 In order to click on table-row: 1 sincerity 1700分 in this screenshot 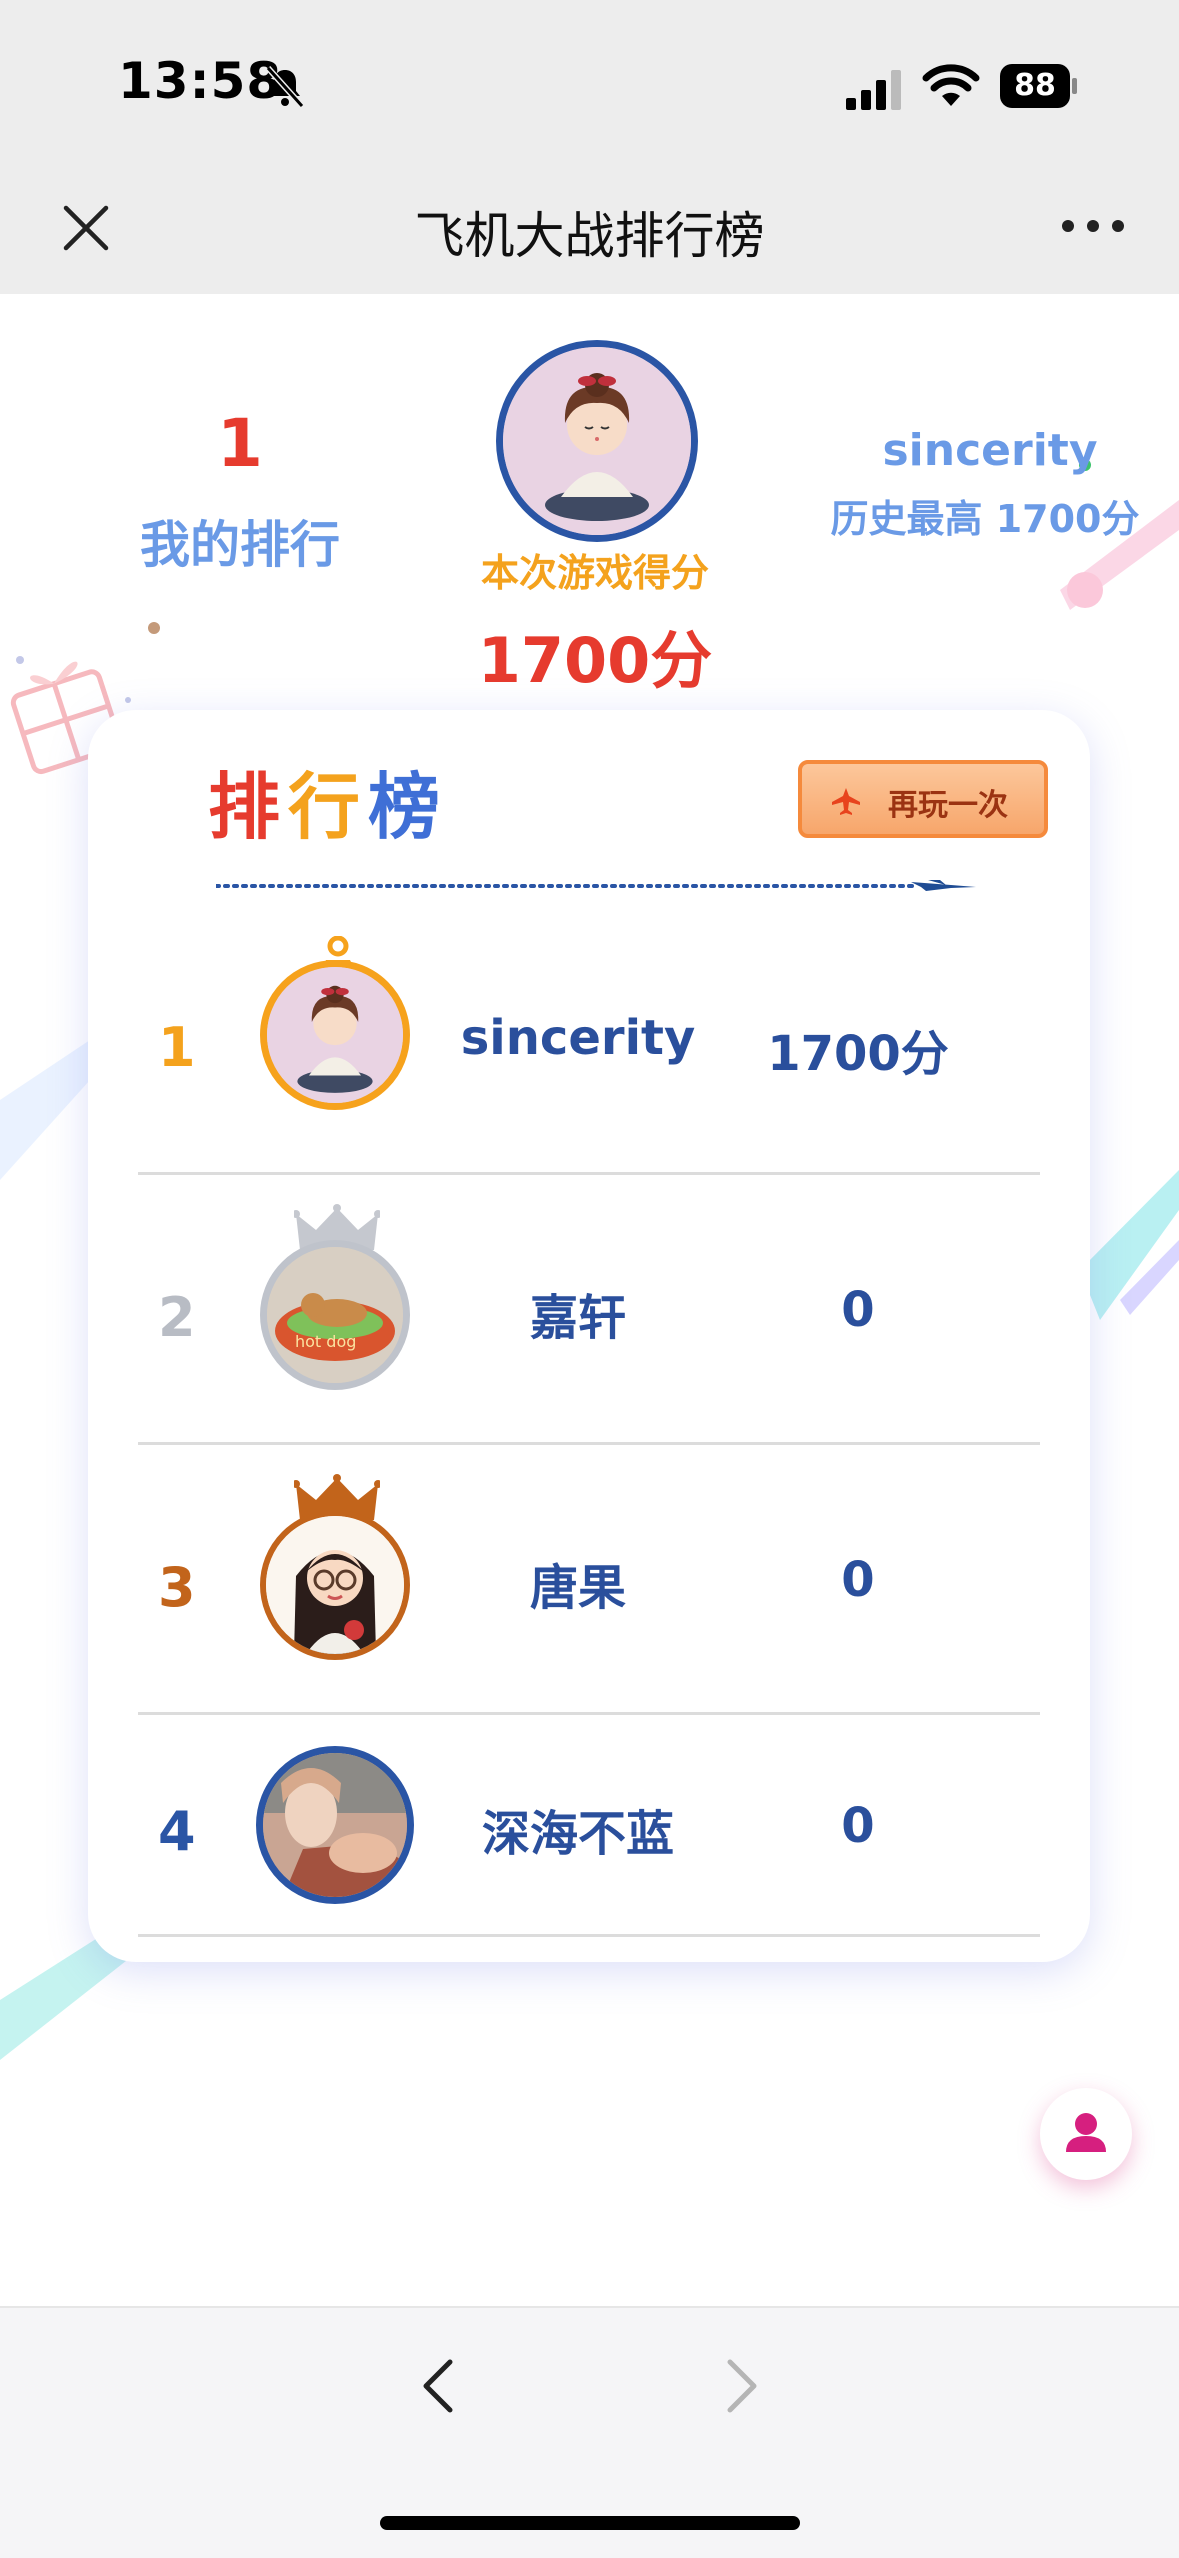, I will do `click(589, 1045)`.